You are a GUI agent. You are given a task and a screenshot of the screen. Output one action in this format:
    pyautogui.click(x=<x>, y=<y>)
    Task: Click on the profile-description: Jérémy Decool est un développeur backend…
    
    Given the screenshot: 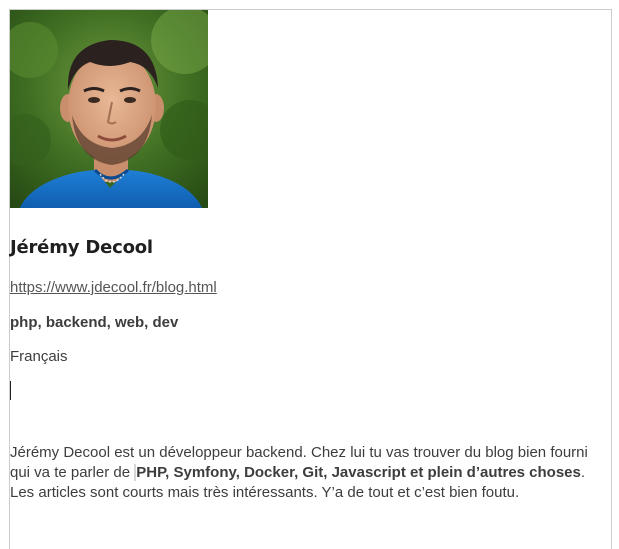 What is the action you would take?
    pyautogui.click(x=309, y=473)
    